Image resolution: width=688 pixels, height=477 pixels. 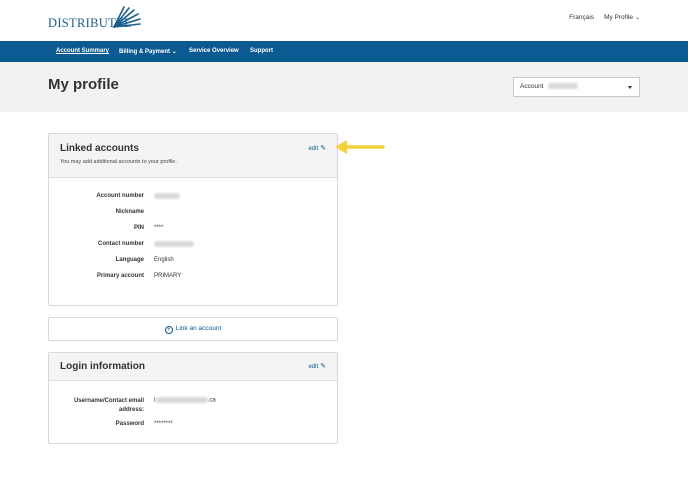 I want to click on page-banner: My profile Account, so click(x=344, y=87).